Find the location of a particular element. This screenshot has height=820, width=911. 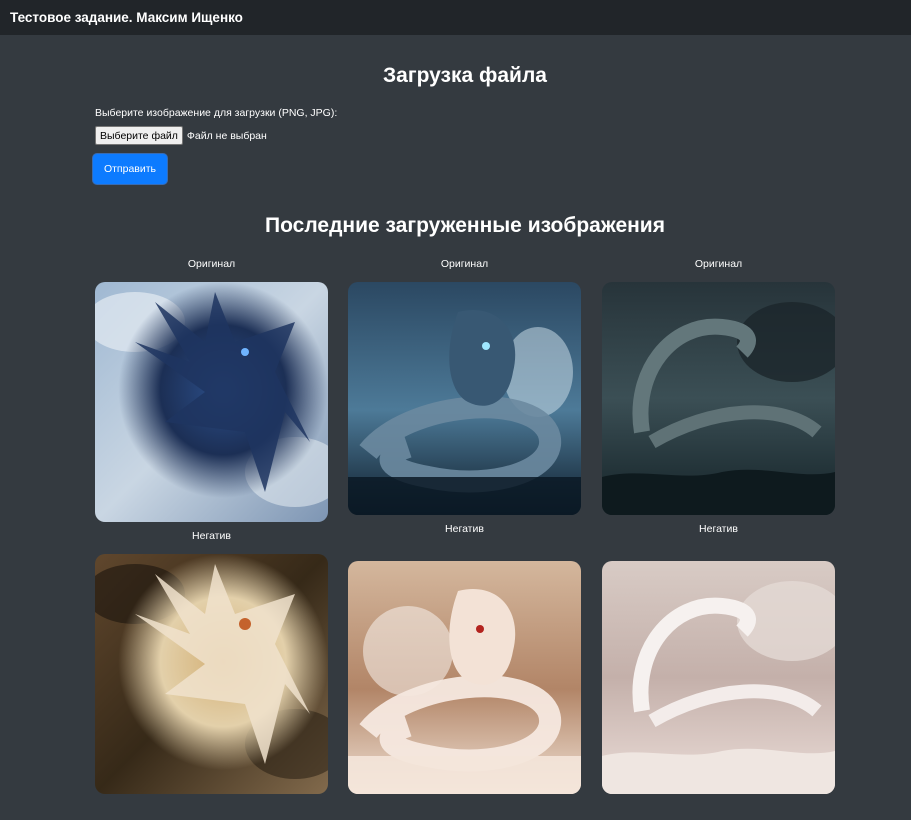

upload-title: Загрузка файла is located at coordinates (465, 75).